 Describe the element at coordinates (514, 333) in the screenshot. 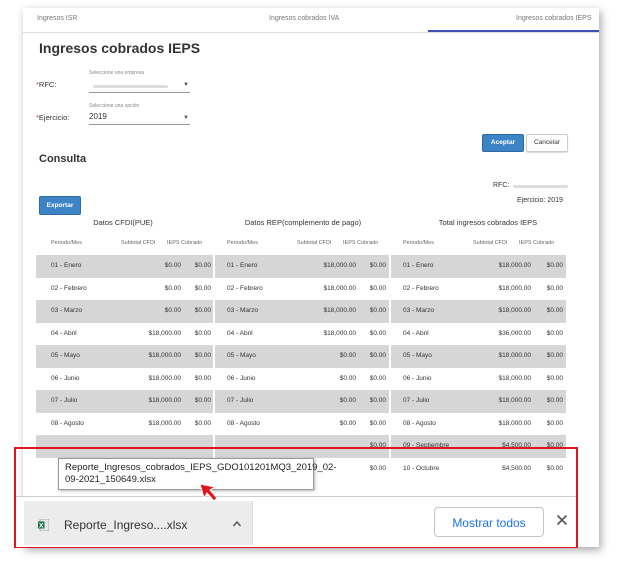

I see `table-cell: $36,000.00` at that location.